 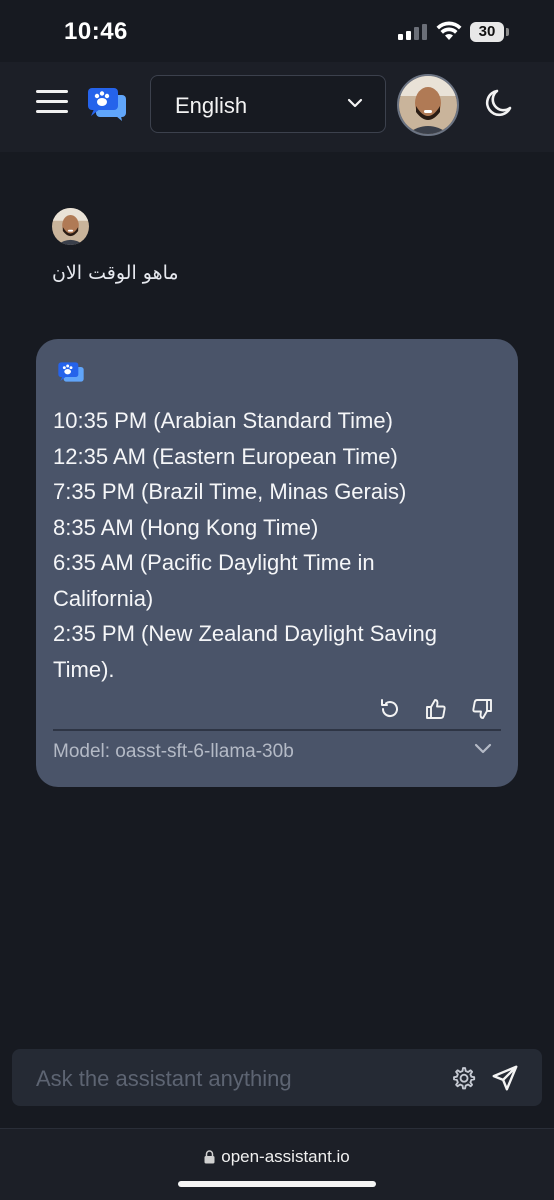 What do you see at coordinates (235, 1078) in the screenshot?
I see `message-input` at bounding box center [235, 1078].